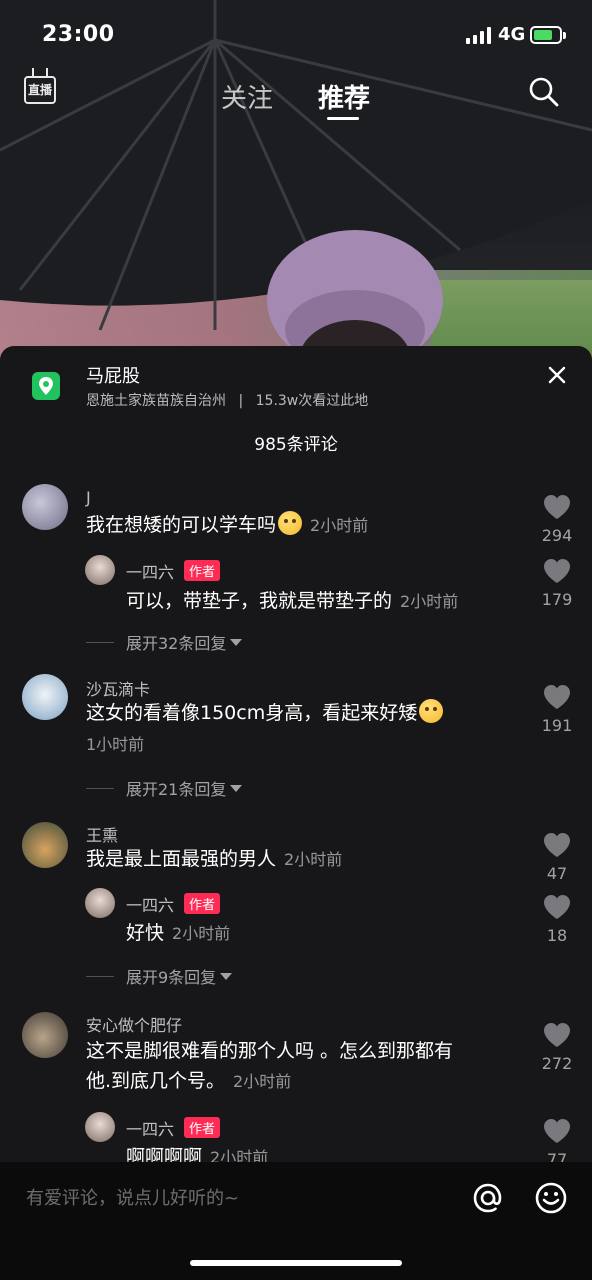 Image resolution: width=592 pixels, height=1280 pixels. I want to click on tab-recommend: 推荐, so click(344, 96).